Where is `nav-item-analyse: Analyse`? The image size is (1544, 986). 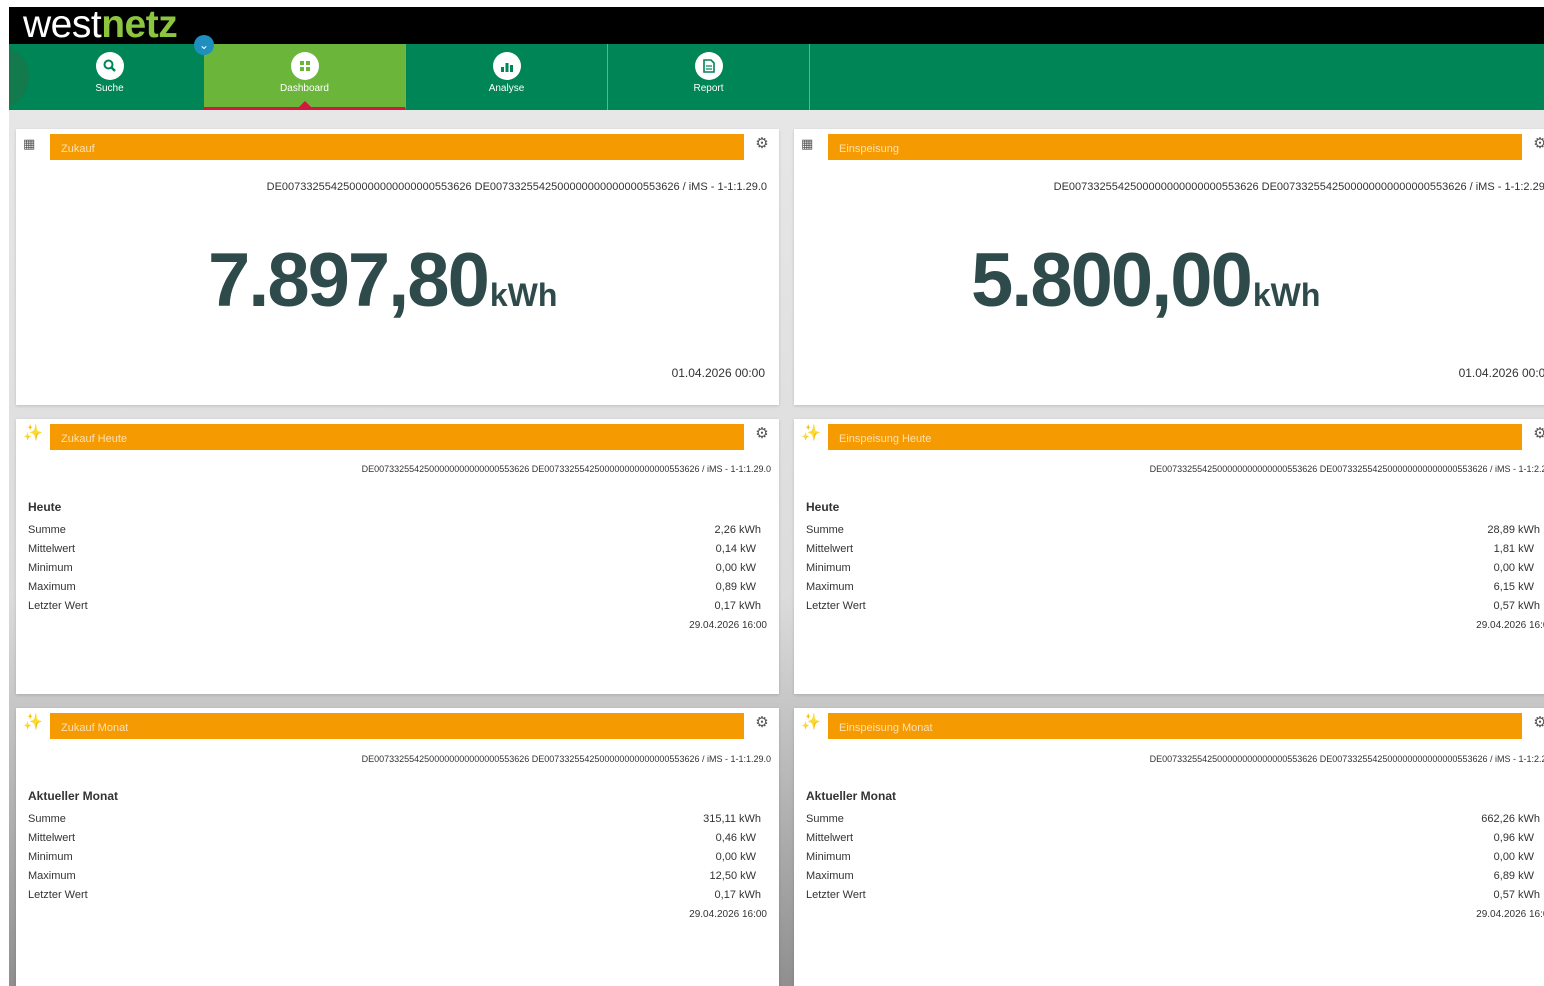
nav-item-analyse: Analyse is located at coordinates (507, 77).